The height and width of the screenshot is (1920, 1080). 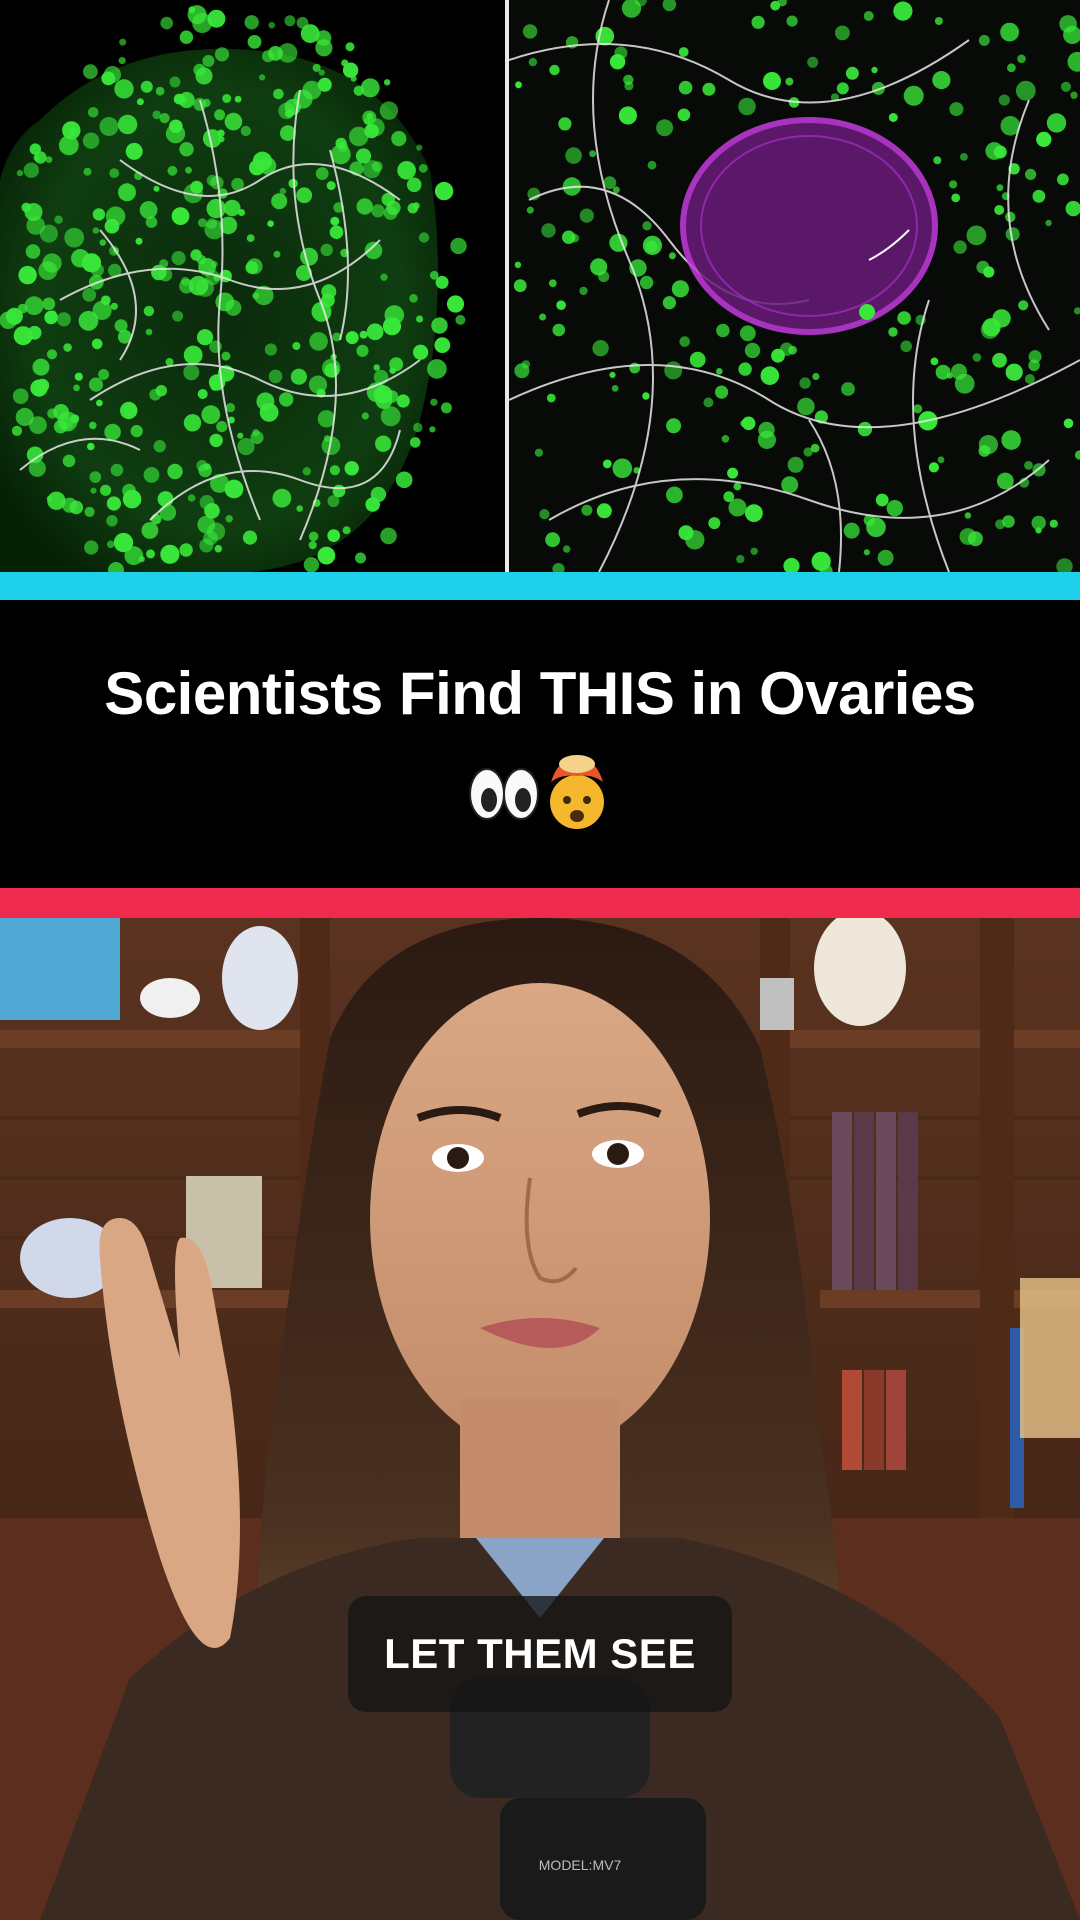 What do you see at coordinates (577, 792) in the screenshot?
I see `exploding-head-emoji` at bounding box center [577, 792].